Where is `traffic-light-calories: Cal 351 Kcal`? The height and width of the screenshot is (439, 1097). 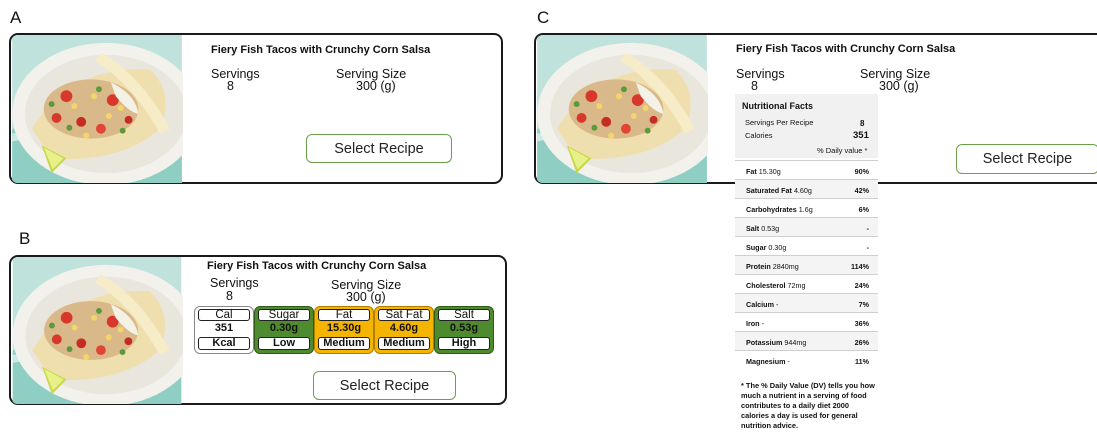
traffic-light-calories: Cal 351 Kcal is located at coordinates (224, 330).